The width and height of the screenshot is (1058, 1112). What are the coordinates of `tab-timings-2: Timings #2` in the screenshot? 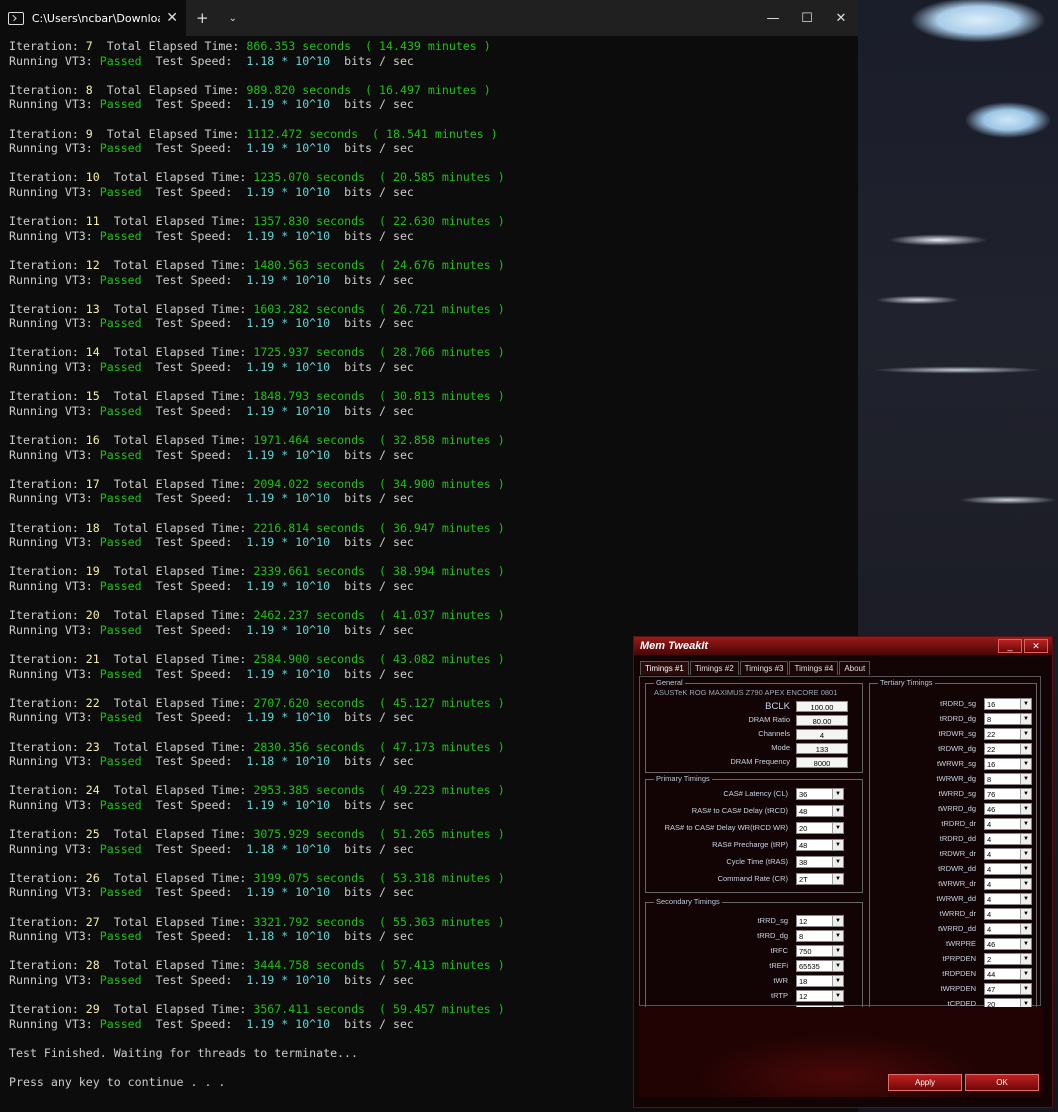 It's located at (714, 668).